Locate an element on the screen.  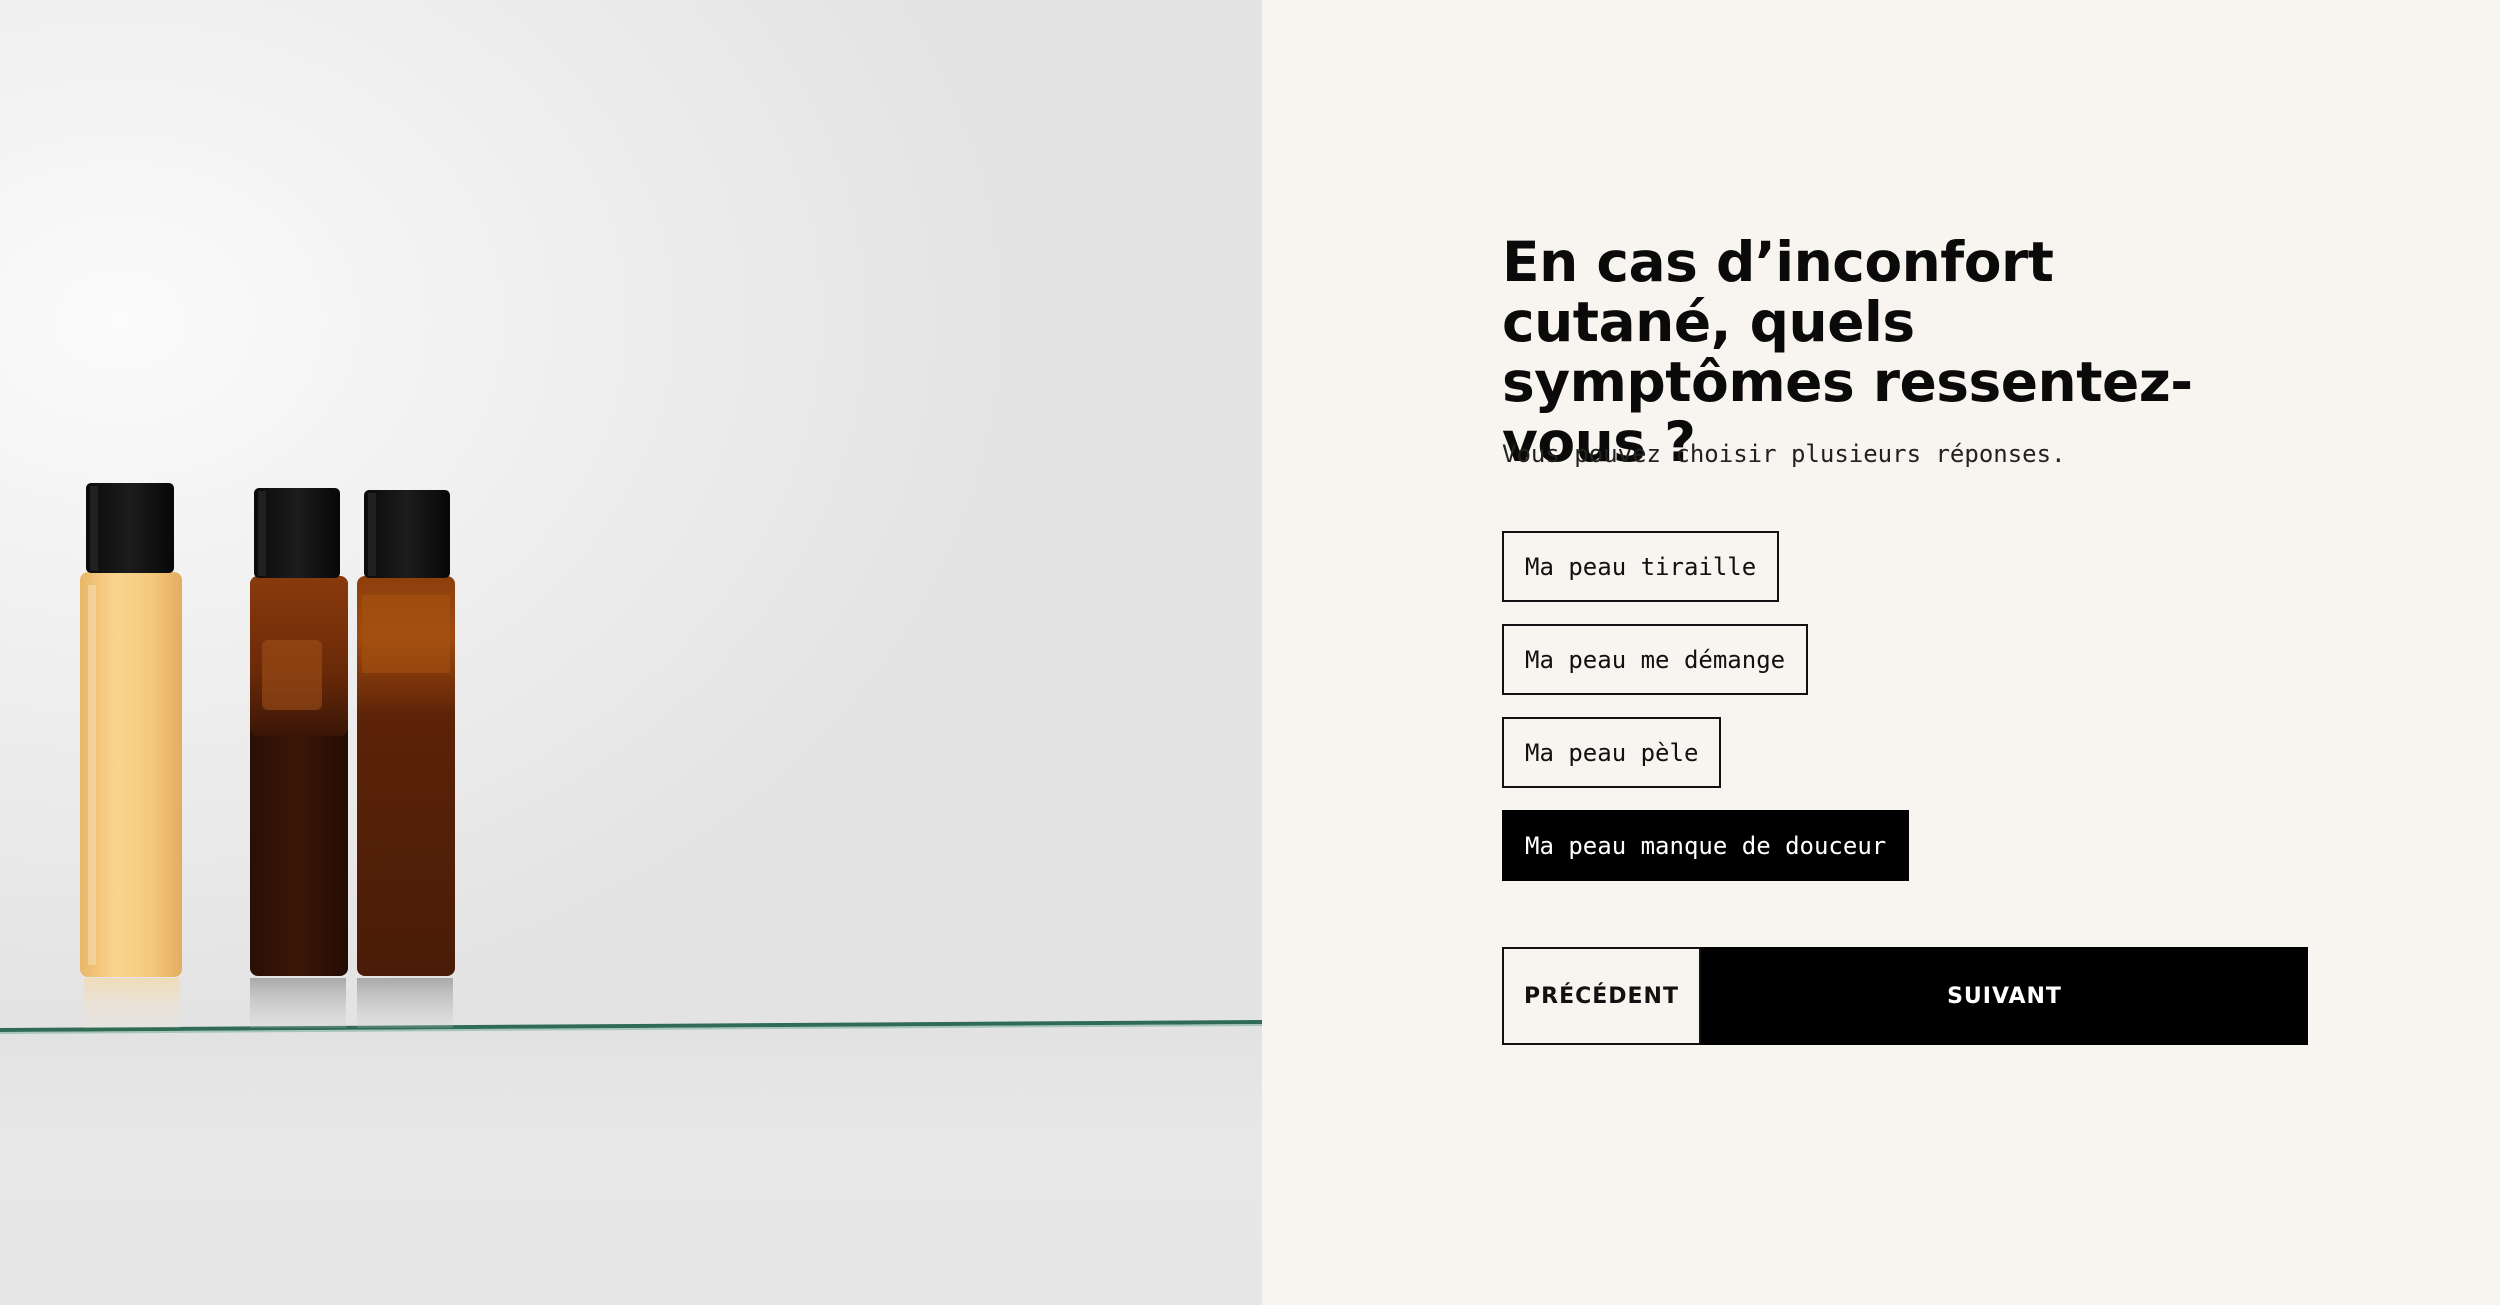
question-hint: Vous pouvez choisir plusieurs réponses. is located at coordinates (1784, 454).